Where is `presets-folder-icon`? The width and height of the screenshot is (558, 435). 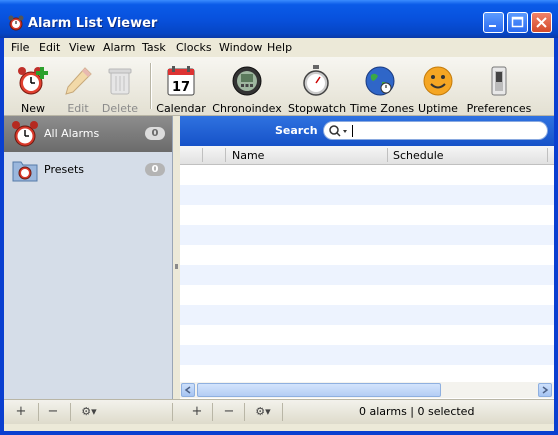
presets-folder-icon is located at coordinates (25, 171).